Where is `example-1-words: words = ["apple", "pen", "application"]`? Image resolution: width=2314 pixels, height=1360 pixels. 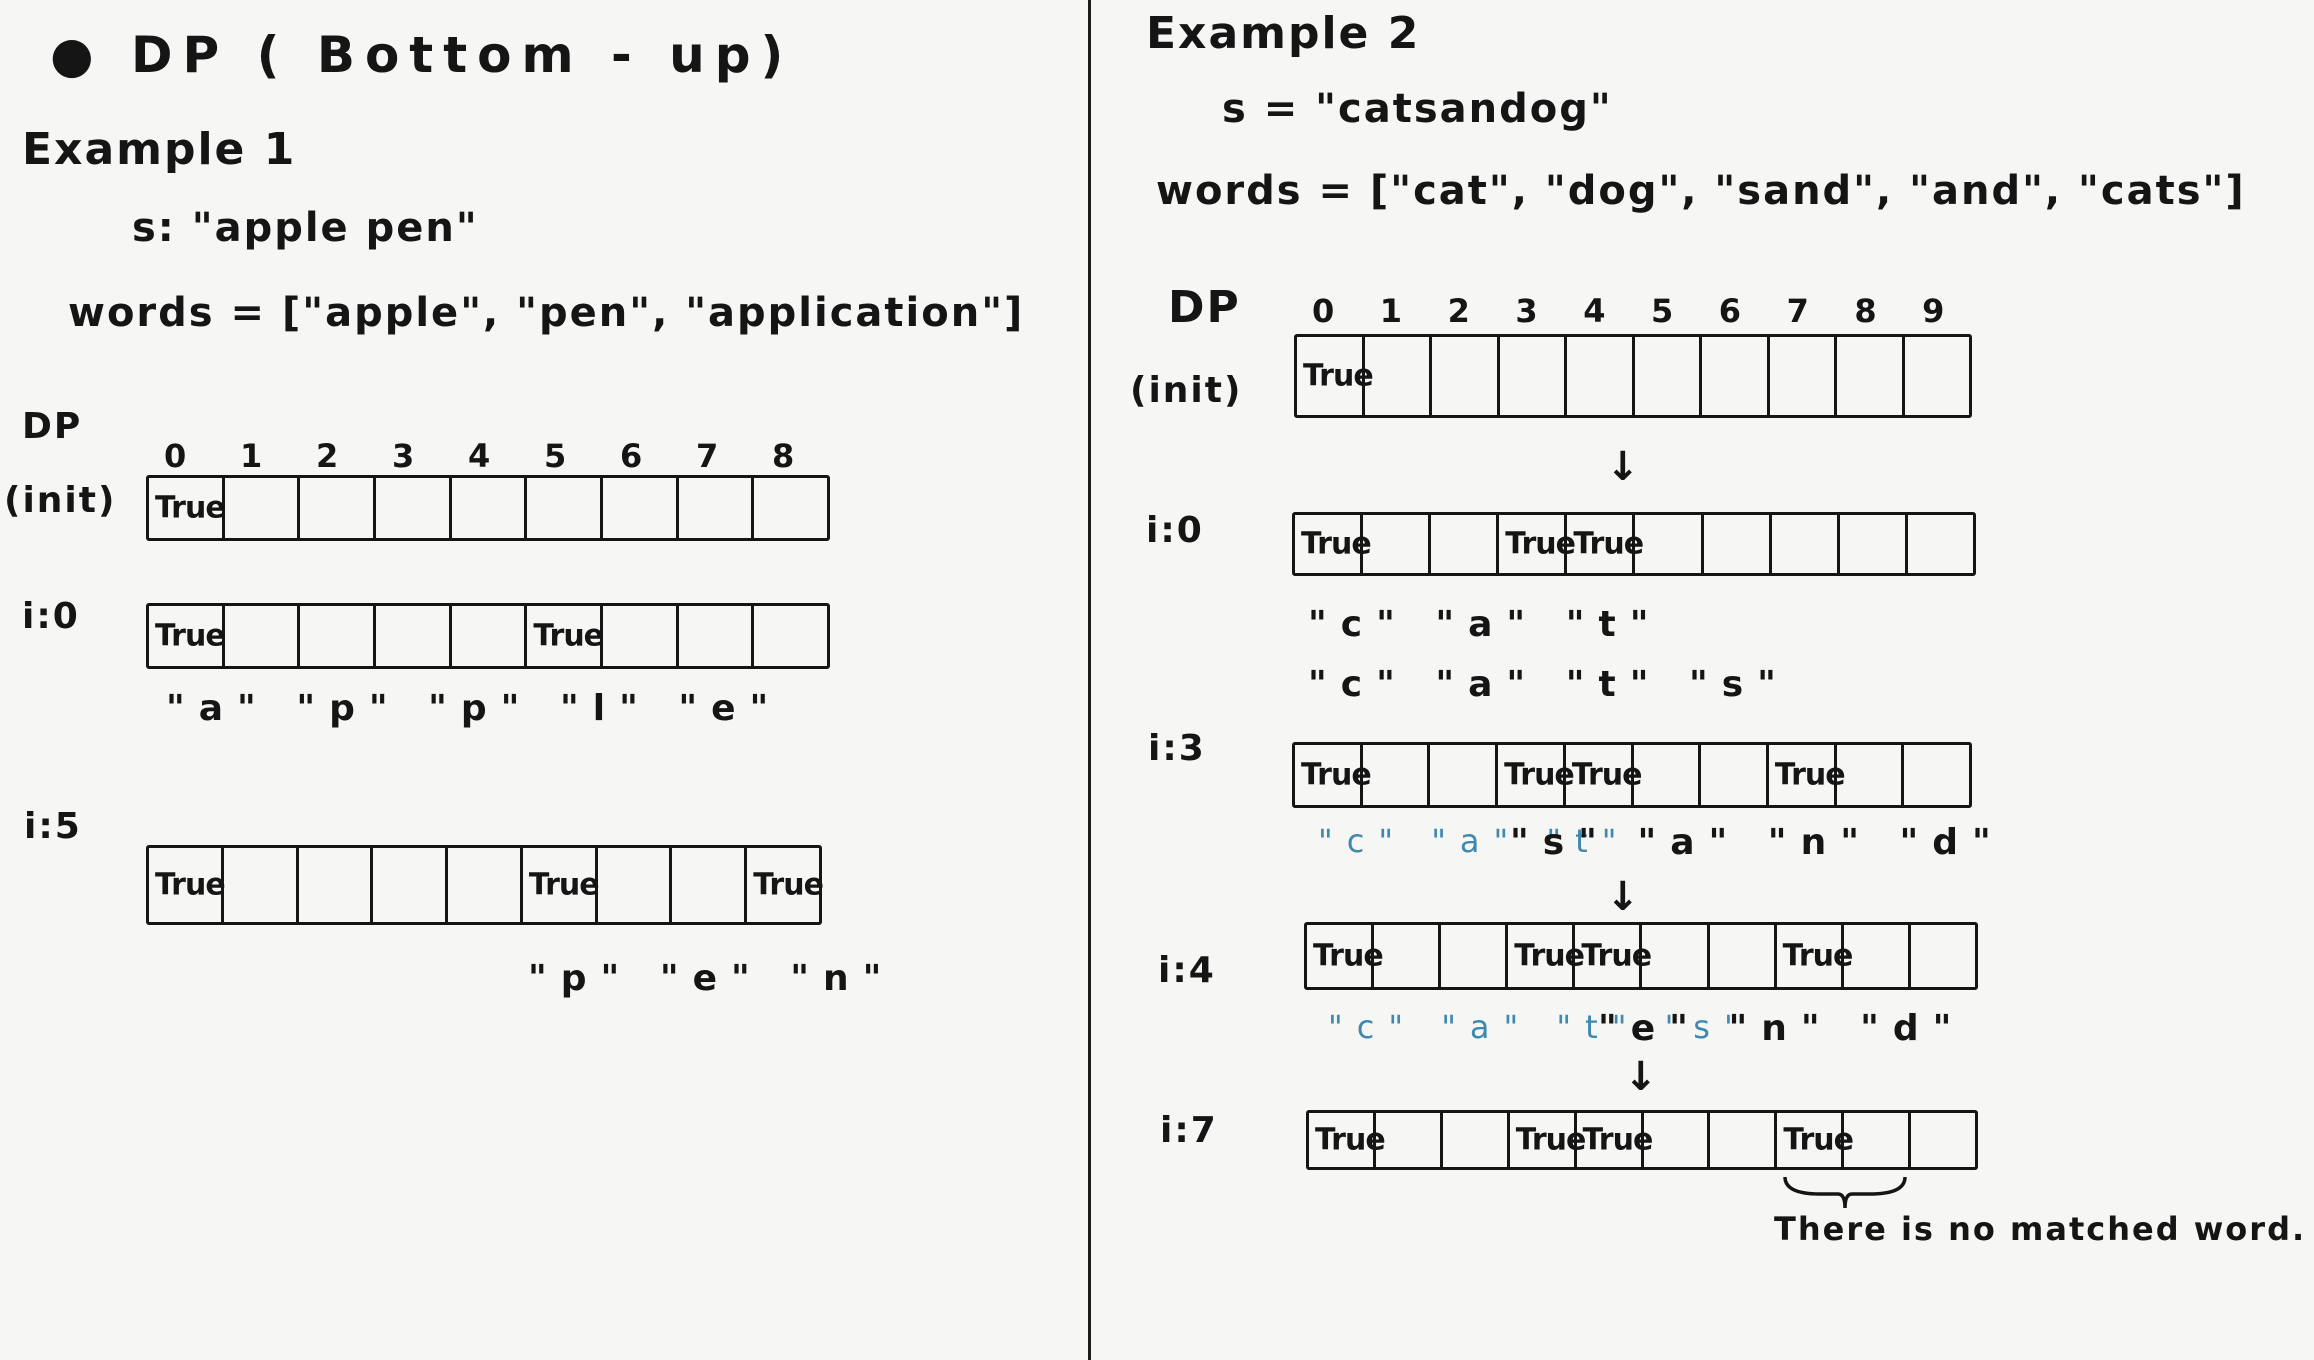 example-1-words: words = ["apple", "pen", "application"] is located at coordinates (546, 313).